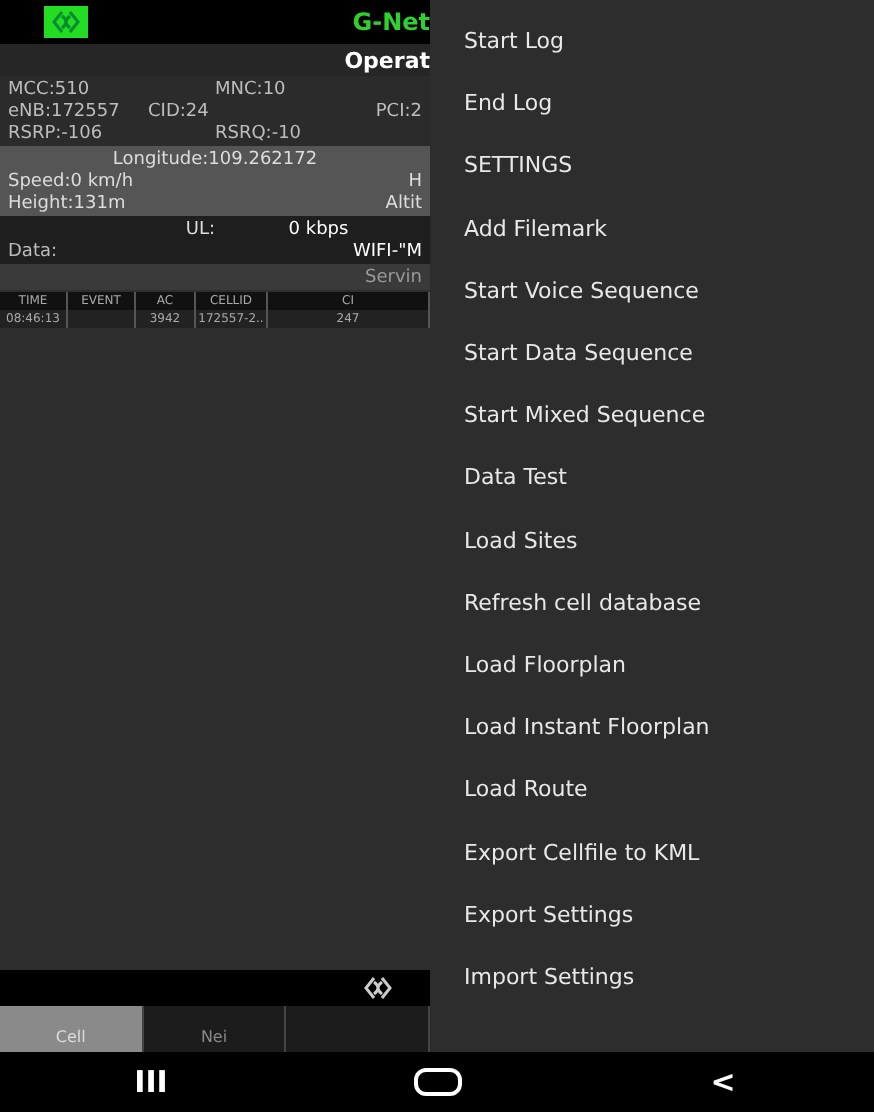  What do you see at coordinates (652, 665) in the screenshot?
I see `menu-item: Load Floorplan` at bounding box center [652, 665].